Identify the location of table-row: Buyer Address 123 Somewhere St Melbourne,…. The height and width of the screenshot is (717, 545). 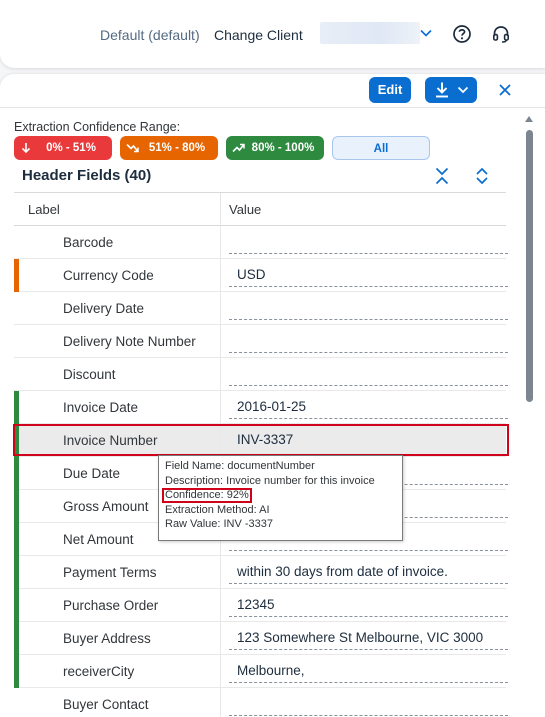
(261, 638).